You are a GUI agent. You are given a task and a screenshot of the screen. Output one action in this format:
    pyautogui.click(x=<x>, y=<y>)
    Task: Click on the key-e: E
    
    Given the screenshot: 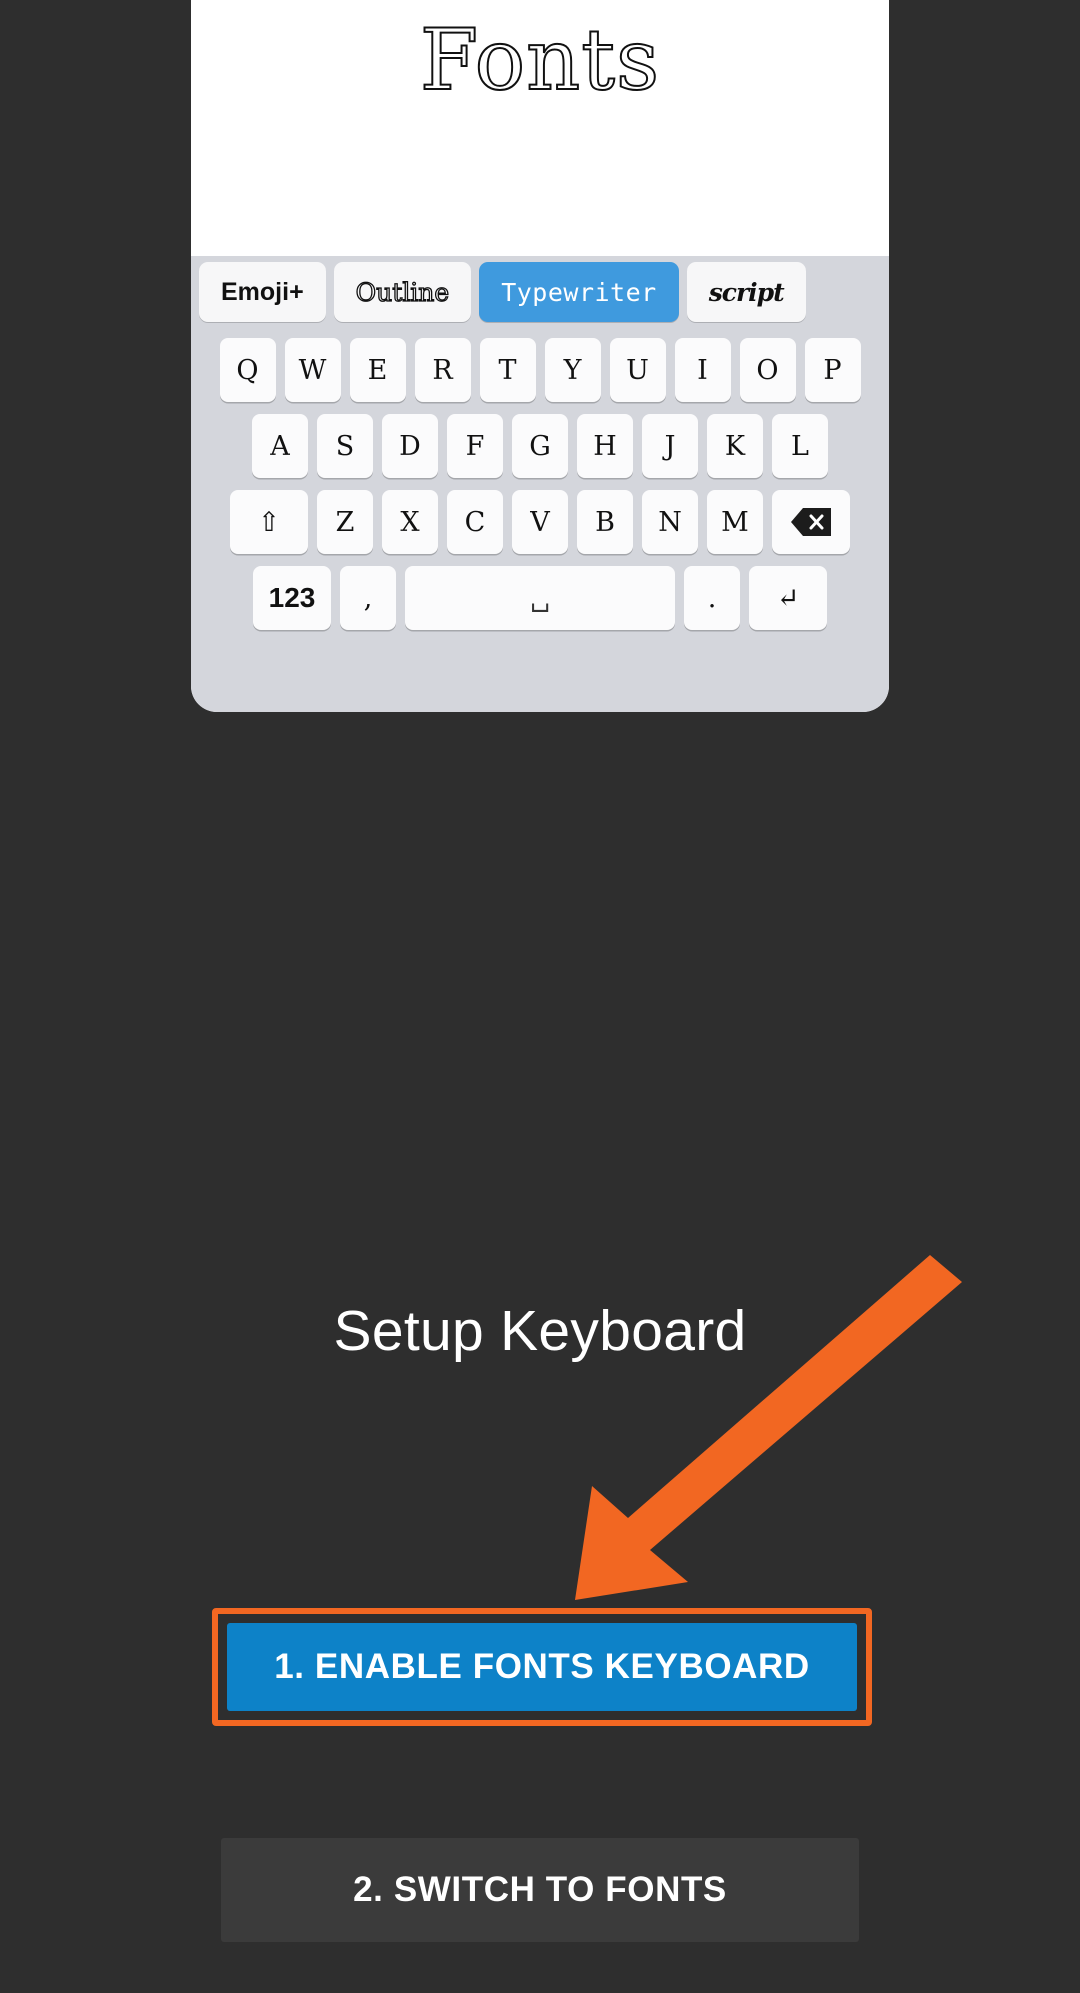 What is the action you would take?
    pyautogui.click(x=377, y=370)
    